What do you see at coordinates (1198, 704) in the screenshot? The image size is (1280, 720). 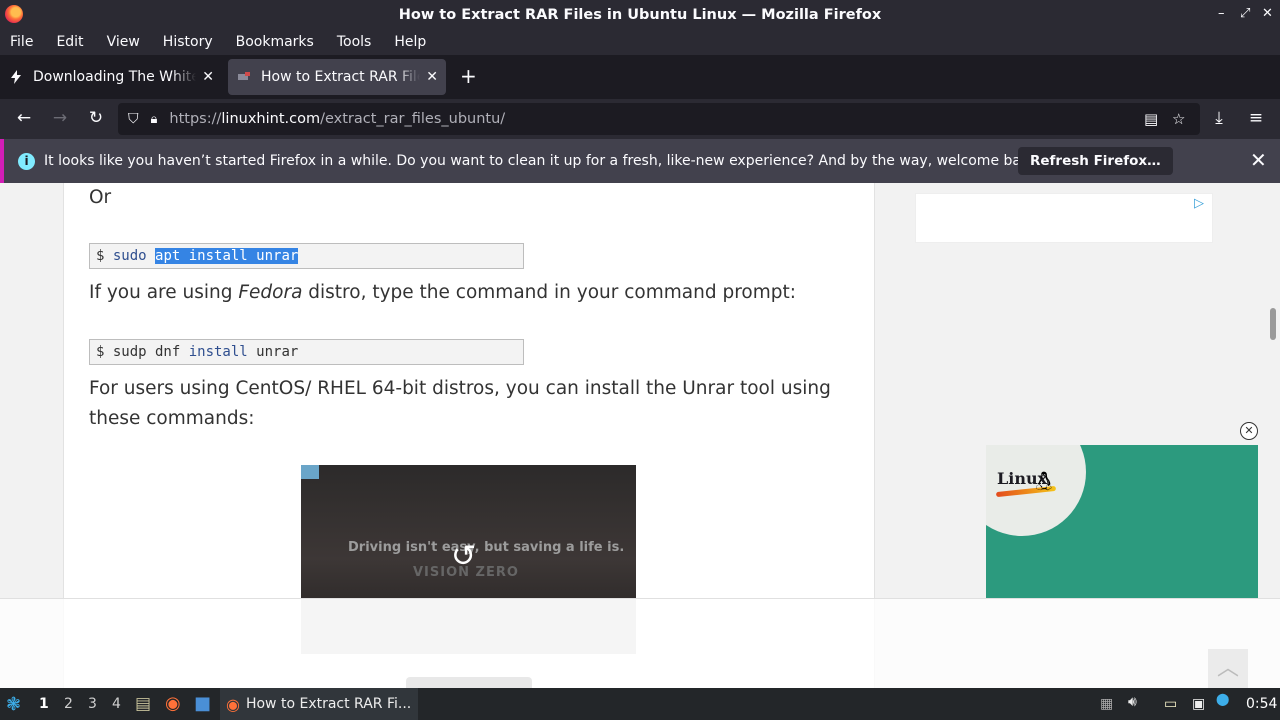 I see `display-icon: ▣` at bounding box center [1198, 704].